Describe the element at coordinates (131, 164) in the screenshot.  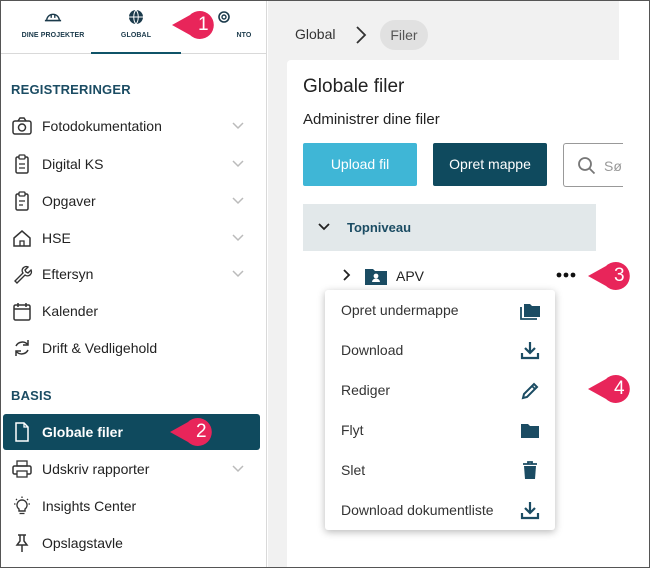
I see `sidebar-item-digital-ks: Digital KS` at that location.